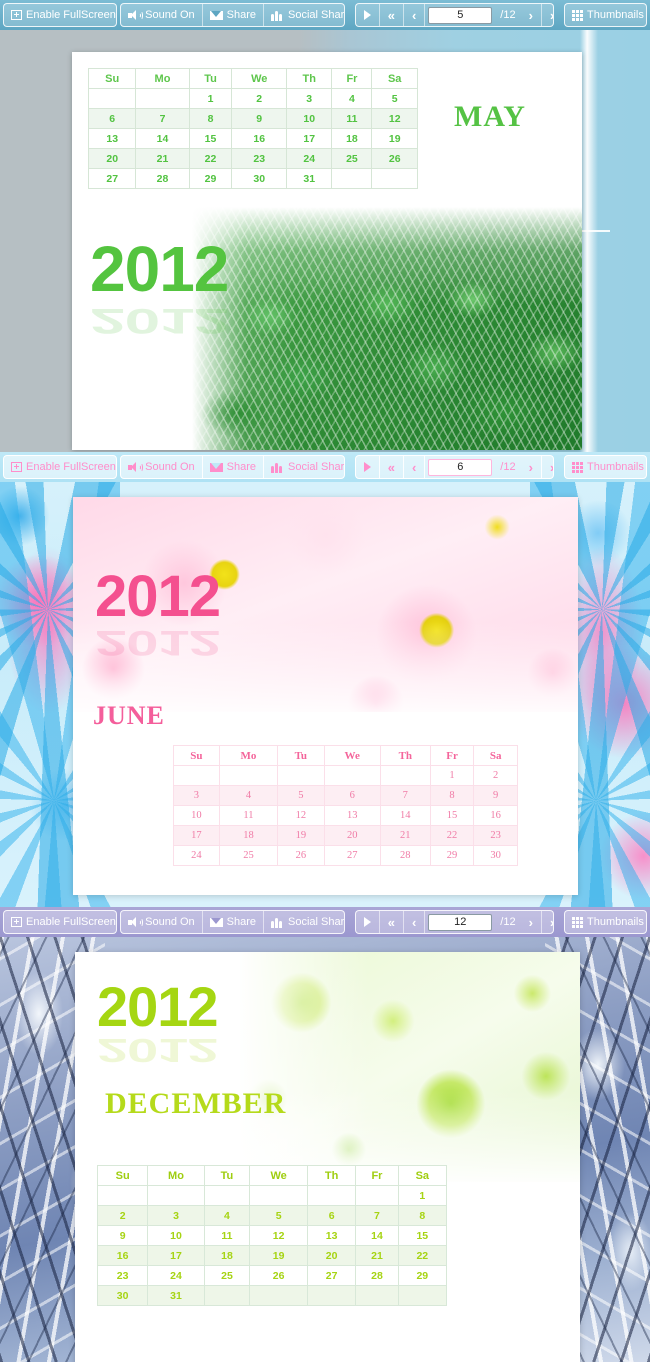  What do you see at coordinates (248, 835) in the screenshot?
I see `calendar-day-cell: 18` at bounding box center [248, 835].